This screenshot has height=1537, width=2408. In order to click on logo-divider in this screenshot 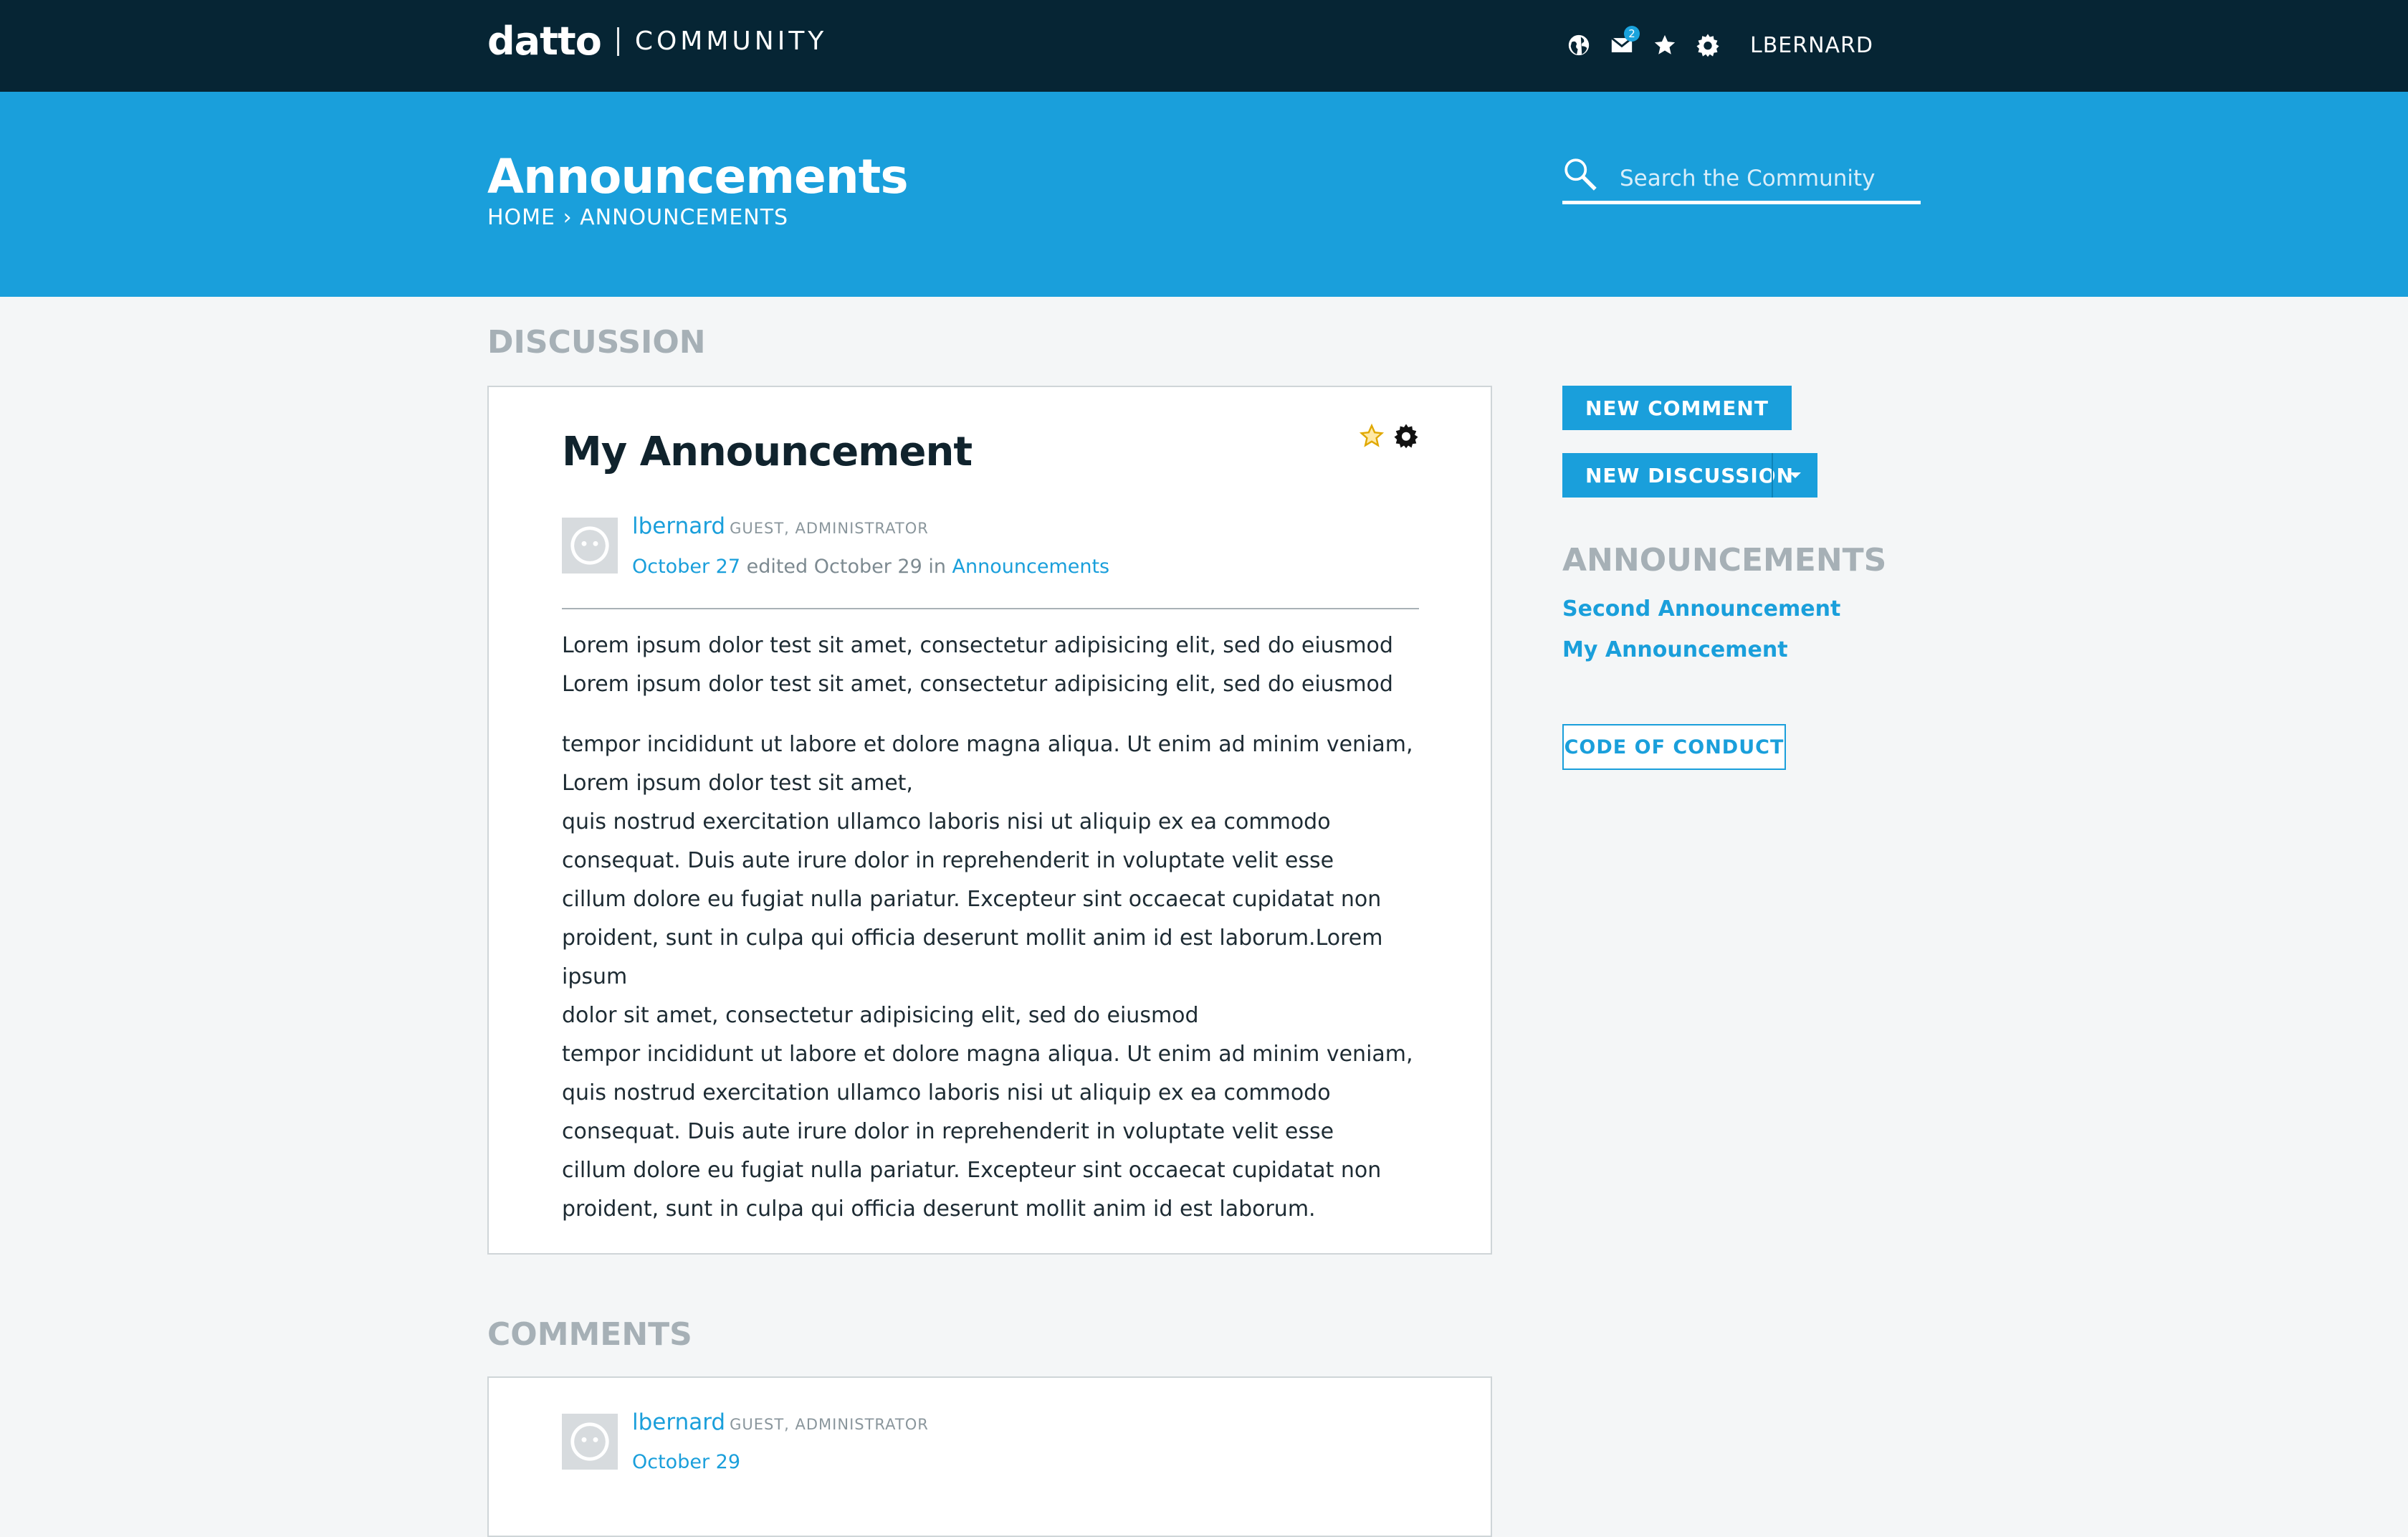, I will do `click(617, 41)`.